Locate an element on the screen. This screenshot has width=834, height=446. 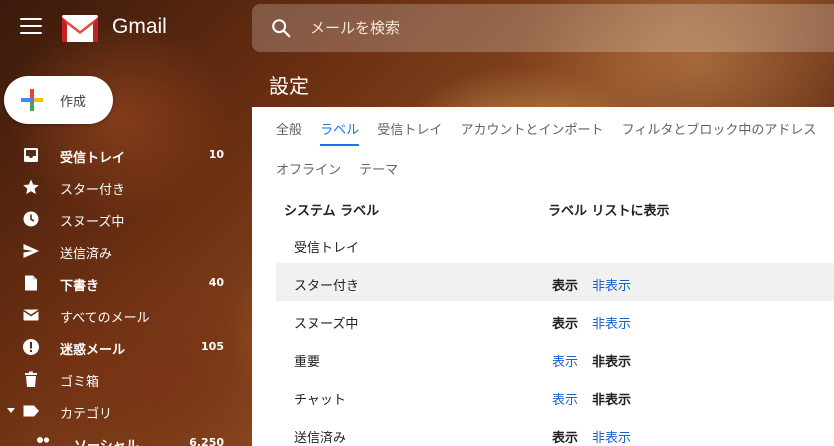
sidebar-item-inbox: 受信トレイ 10 is located at coordinates (118, 155).